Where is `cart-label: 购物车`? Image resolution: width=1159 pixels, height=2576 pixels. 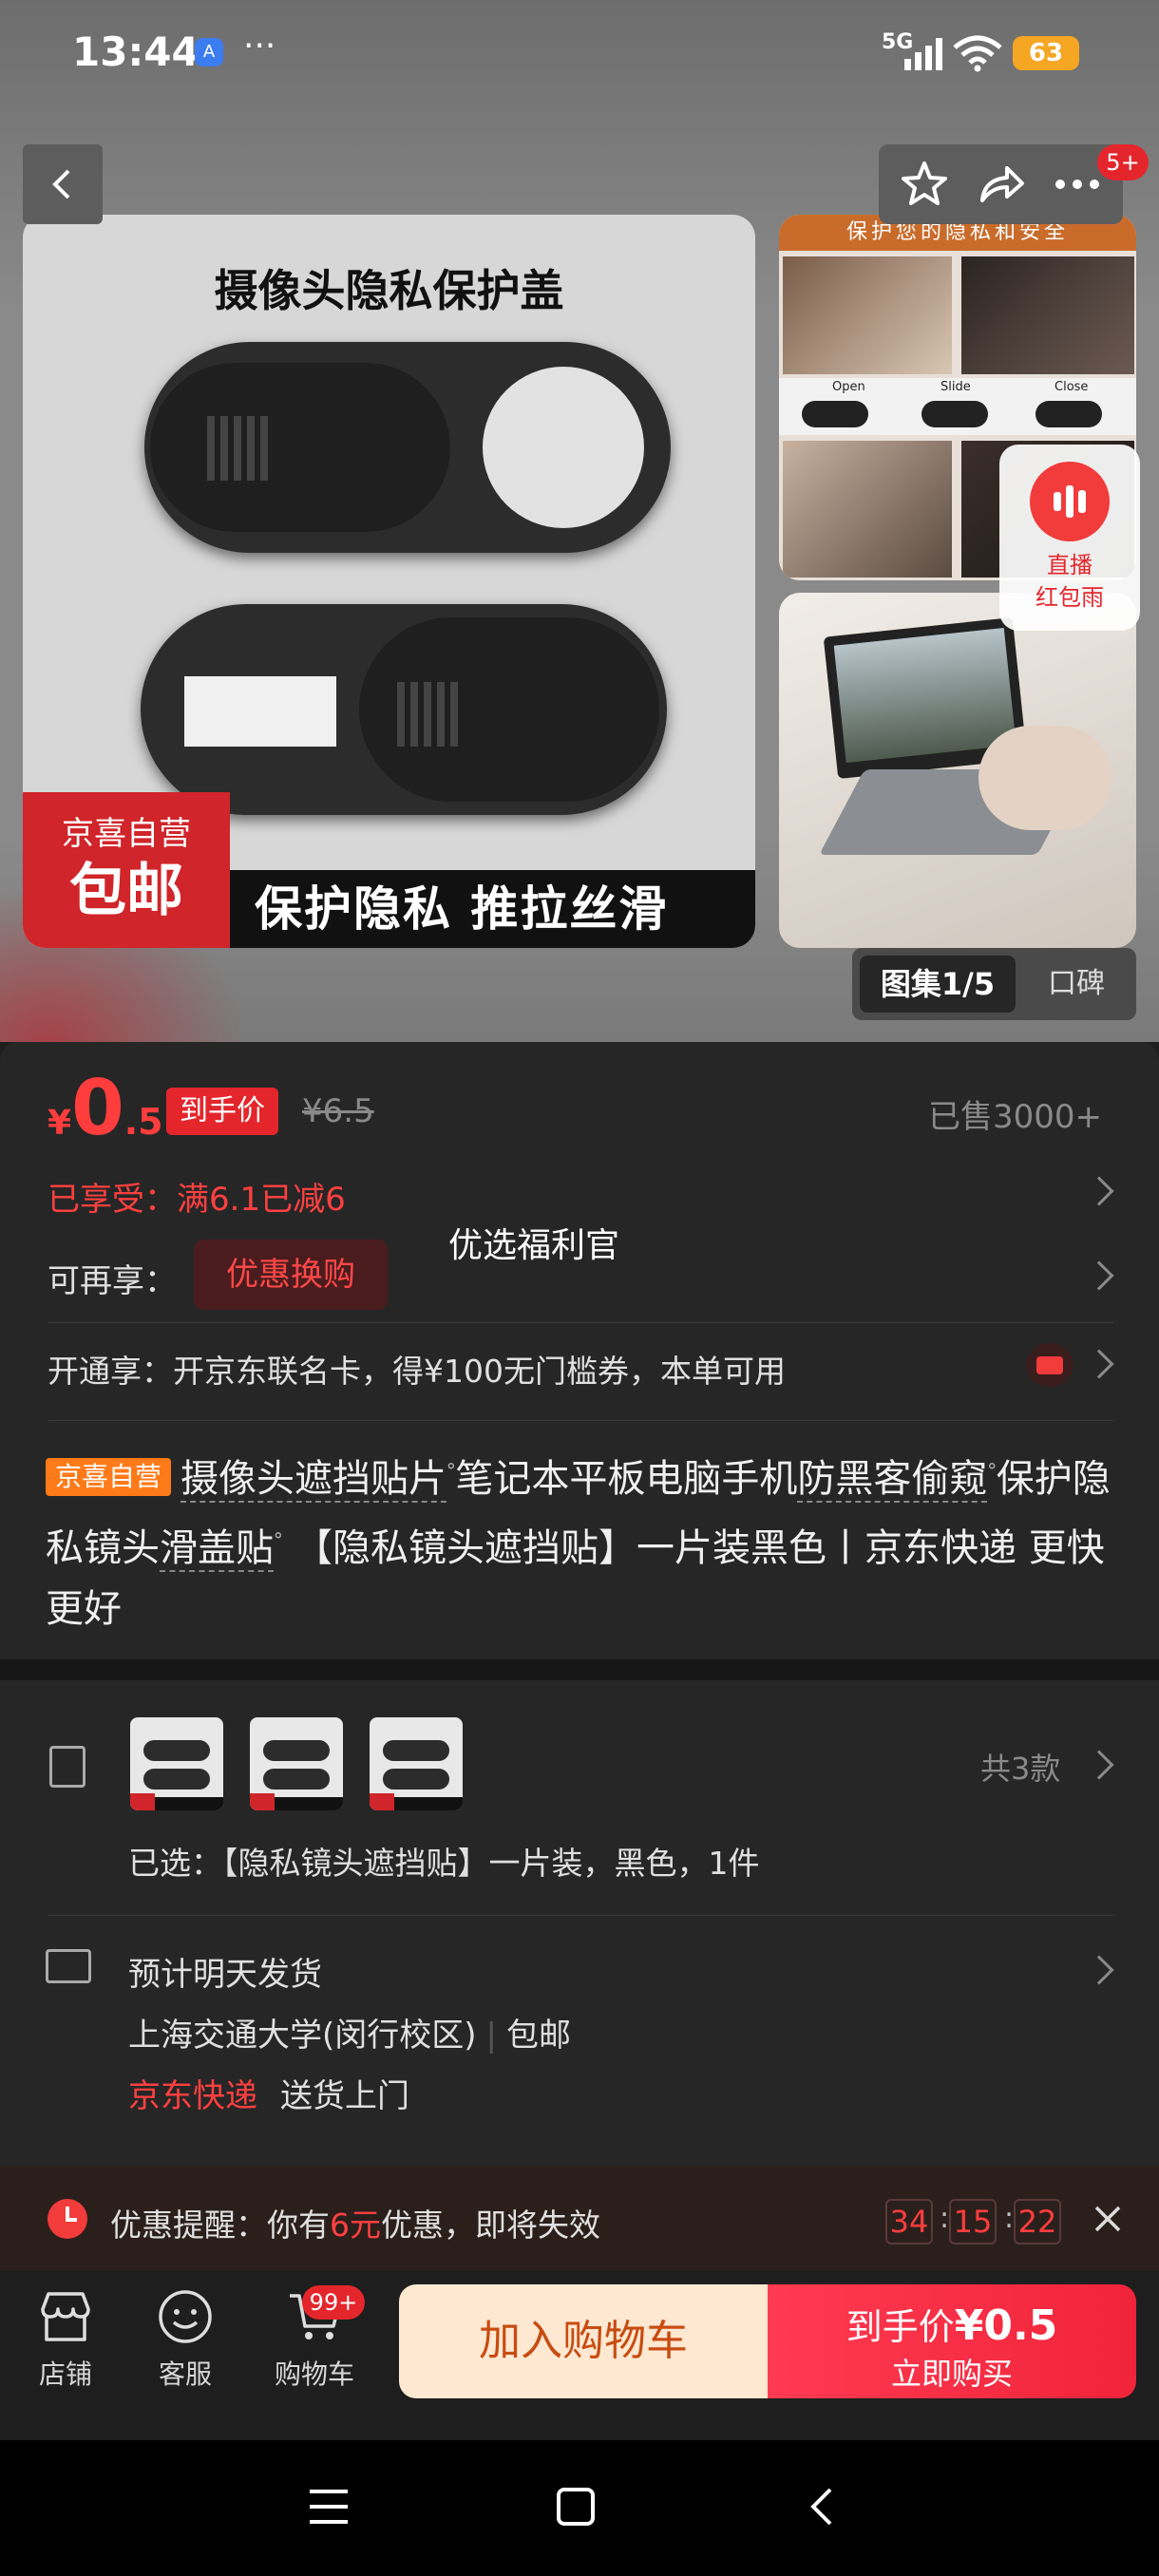
cart-label: 购物车 is located at coordinates (314, 2374).